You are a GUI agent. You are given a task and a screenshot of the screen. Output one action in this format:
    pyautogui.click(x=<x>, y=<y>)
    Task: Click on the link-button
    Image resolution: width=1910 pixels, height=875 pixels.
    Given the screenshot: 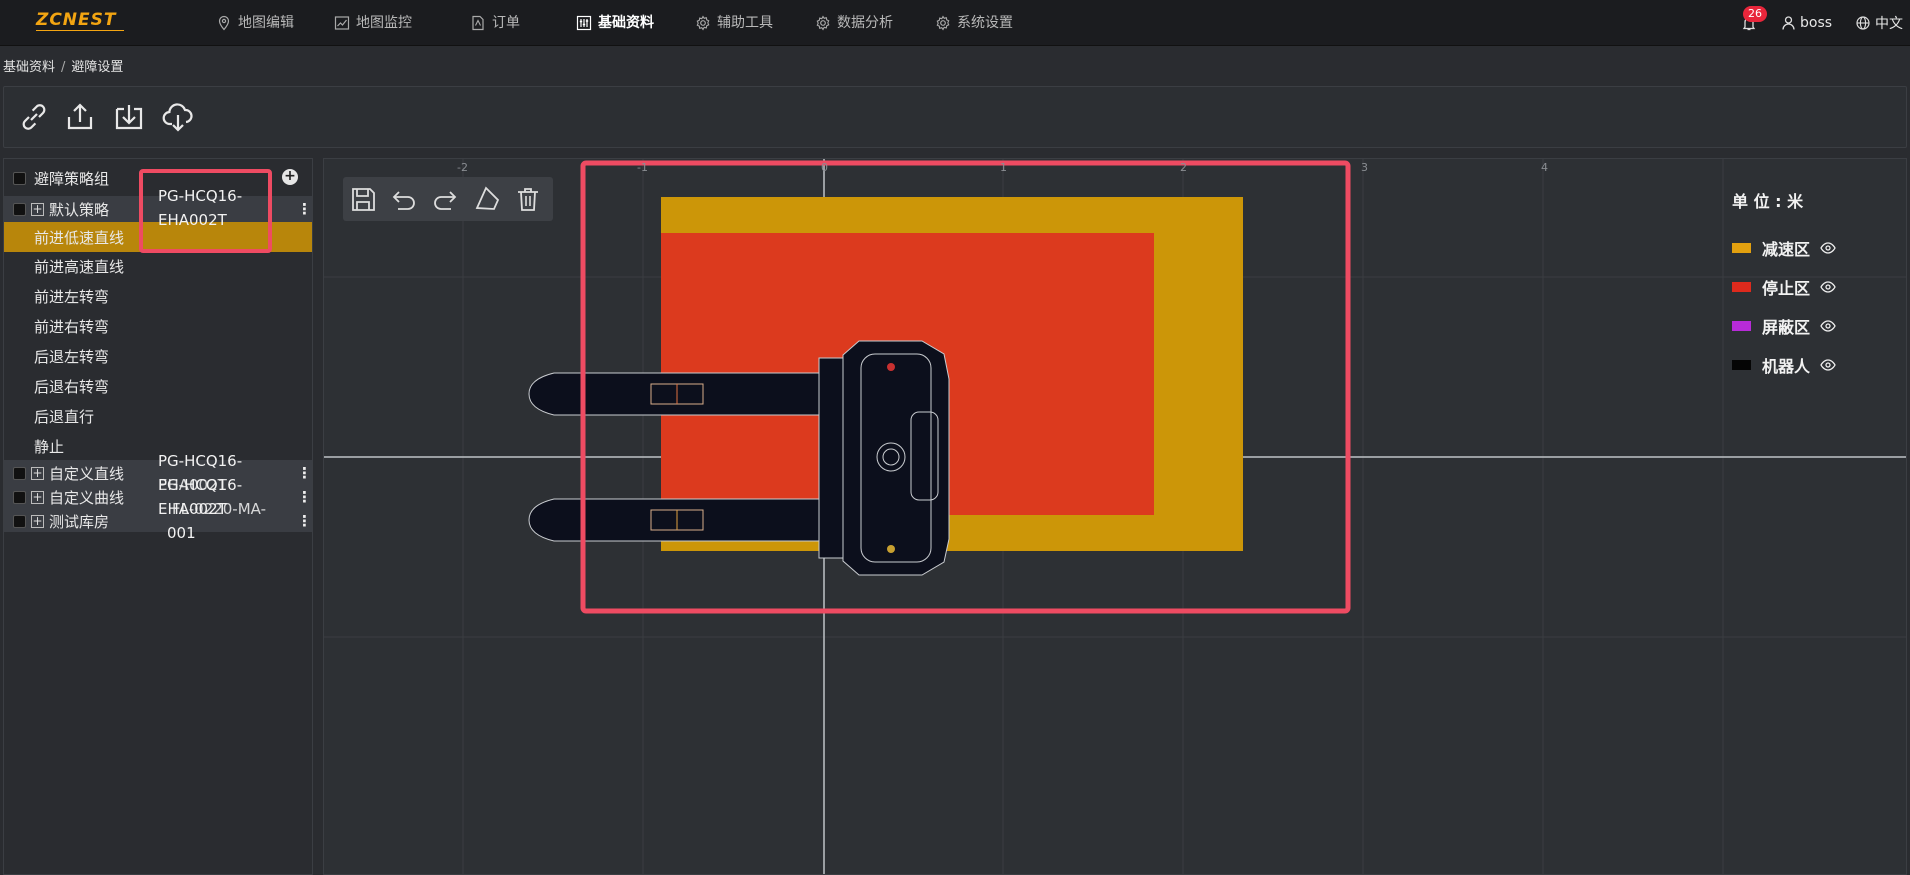 What is the action you would take?
    pyautogui.click(x=34, y=117)
    